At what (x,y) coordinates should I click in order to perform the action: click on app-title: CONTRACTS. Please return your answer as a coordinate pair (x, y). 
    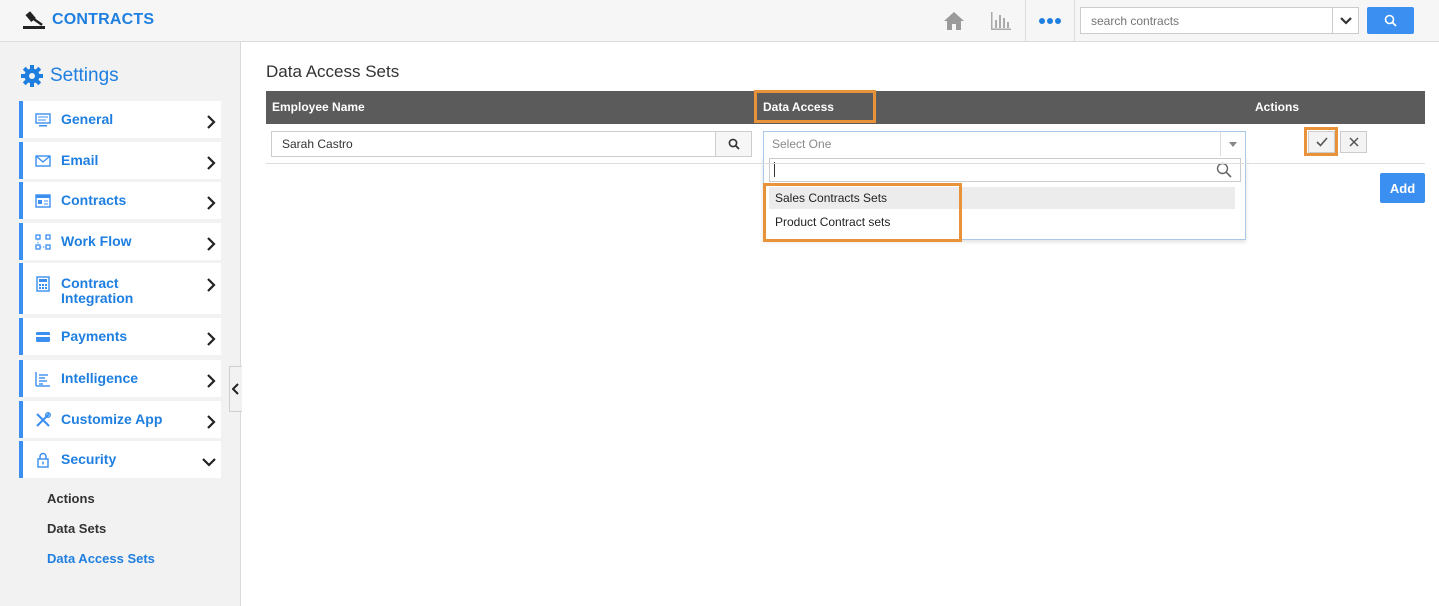
    Looking at the image, I should click on (103, 19).